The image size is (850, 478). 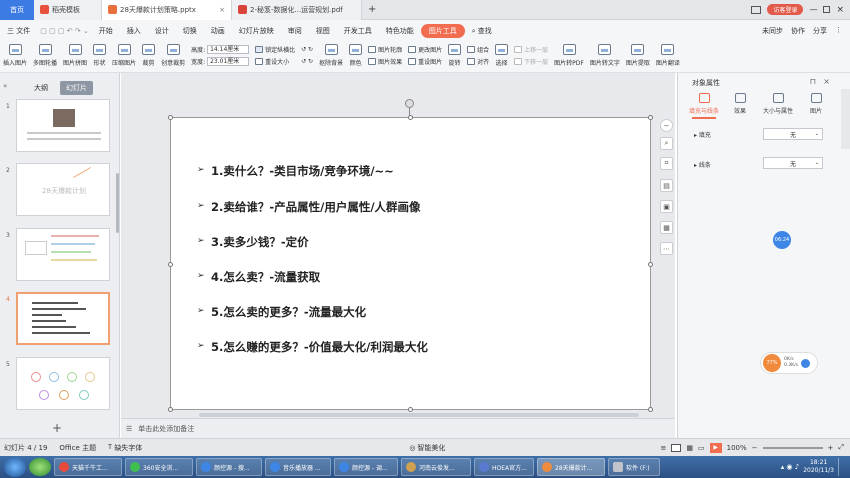 I want to click on rotate-handle-icon, so click(x=409, y=103).